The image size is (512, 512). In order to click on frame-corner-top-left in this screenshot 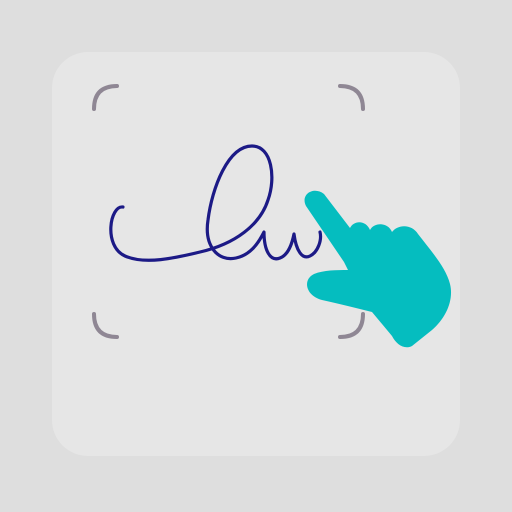, I will do `click(105, 97)`.